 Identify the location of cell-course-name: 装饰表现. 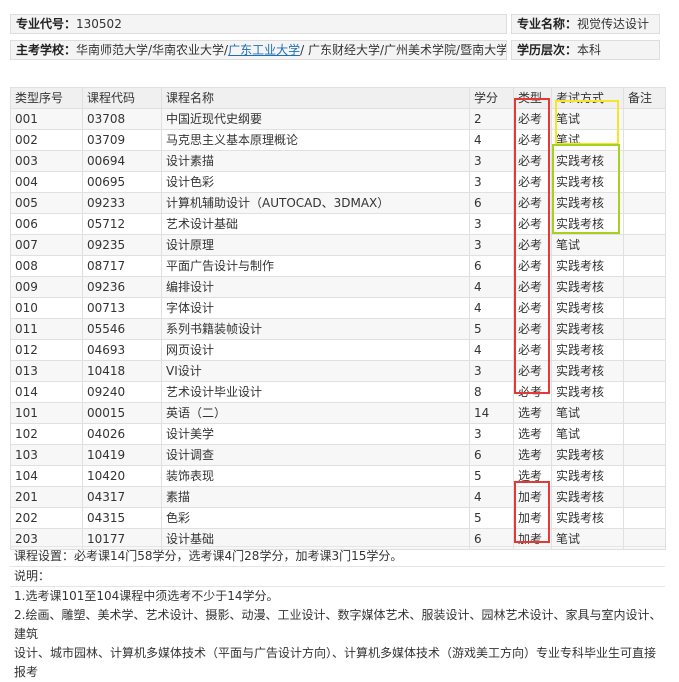
(315, 476).